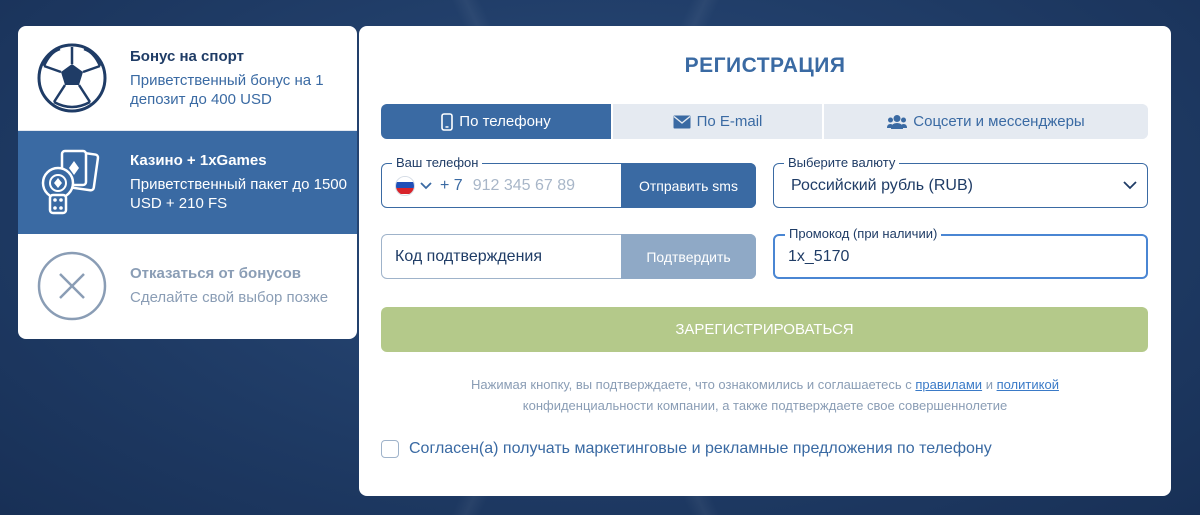 Image resolution: width=1200 pixels, height=515 pixels. Describe the element at coordinates (688, 256) in the screenshot. I see `confirm-button: Подтвердить` at that location.